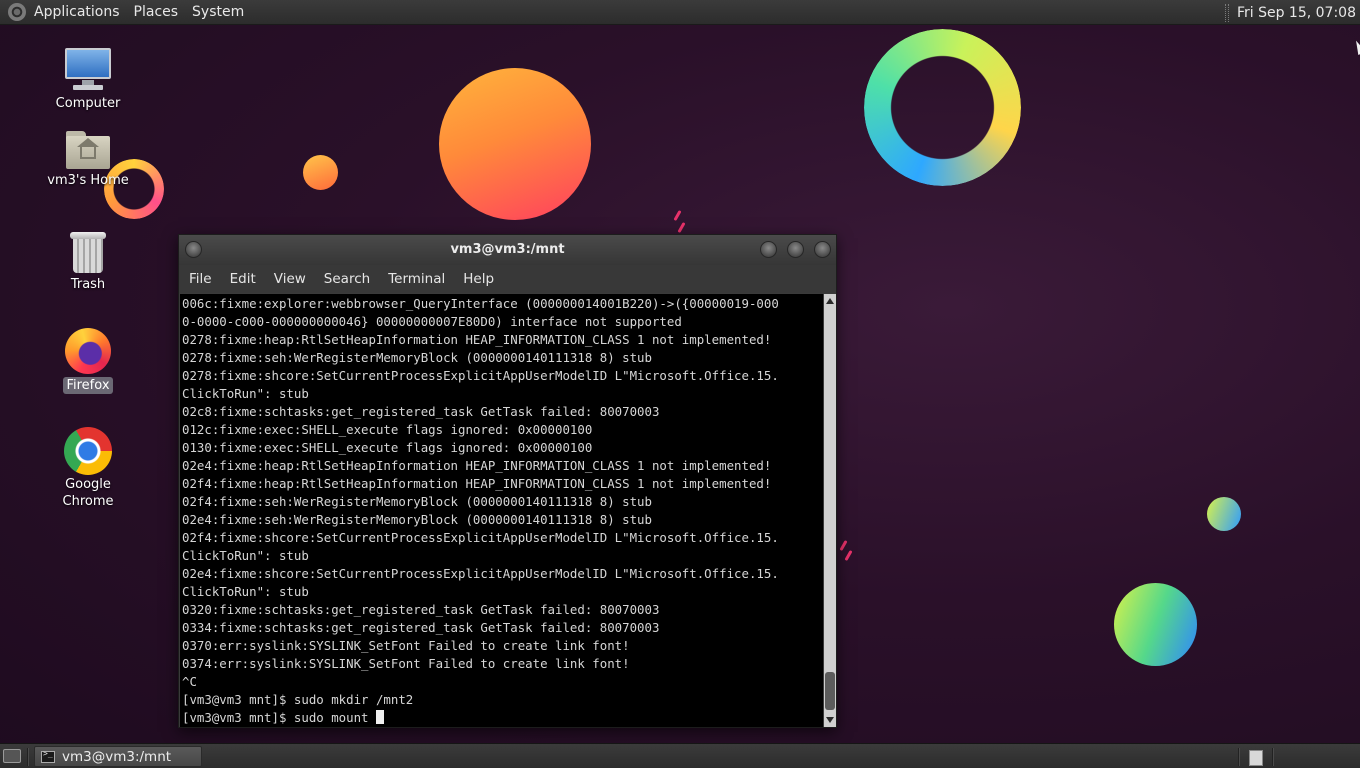 The image size is (1360, 768). Describe the element at coordinates (379, 717) in the screenshot. I see `terminal-cursor` at that location.